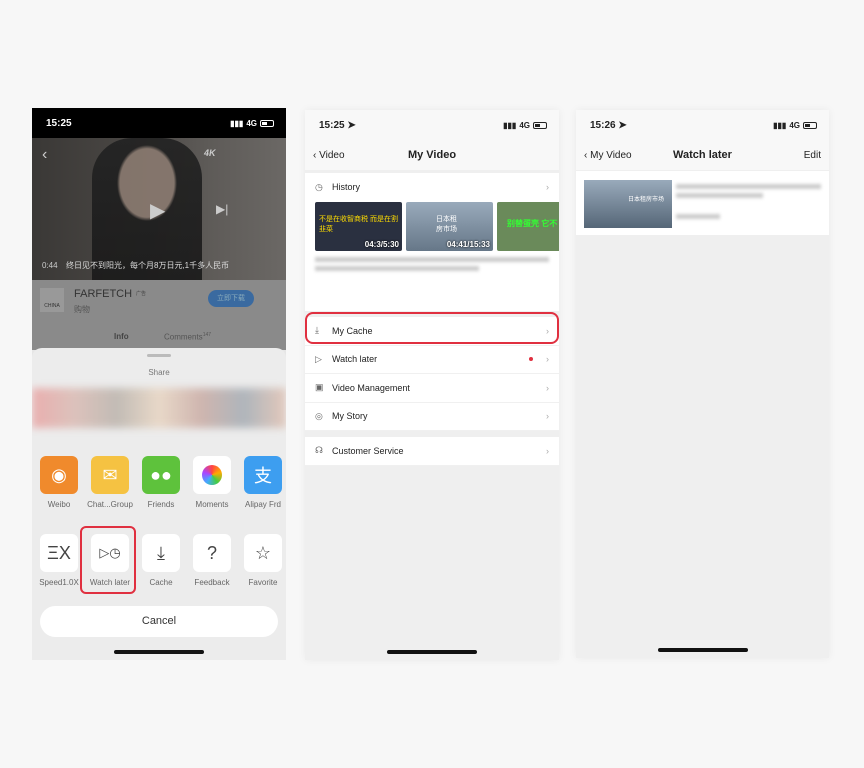 The image size is (864, 768). What do you see at coordinates (371, 387) in the screenshot?
I see `menu-label: Video Management` at bounding box center [371, 387].